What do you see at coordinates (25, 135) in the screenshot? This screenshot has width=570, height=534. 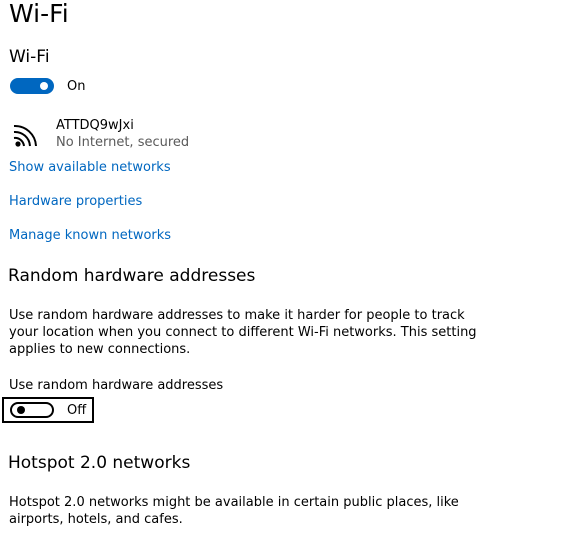 I see `wifi-signal-icon` at bounding box center [25, 135].